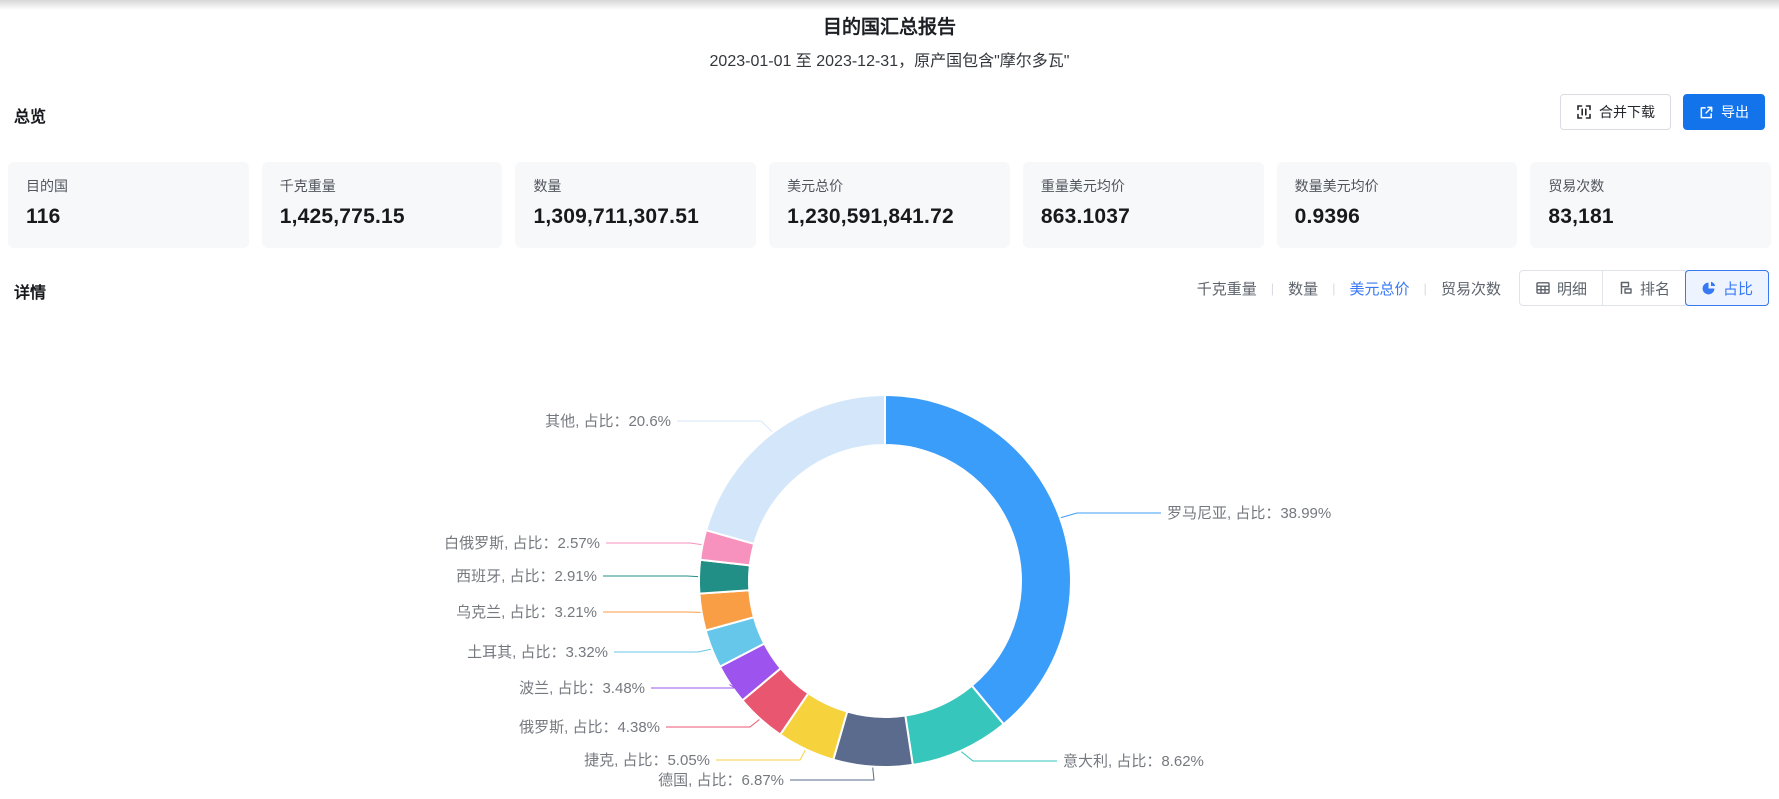  What do you see at coordinates (589, 727) in the screenshot?
I see `pie-label: 俄罗斯, 占比：4.38%` at bounding box center [589, 727].